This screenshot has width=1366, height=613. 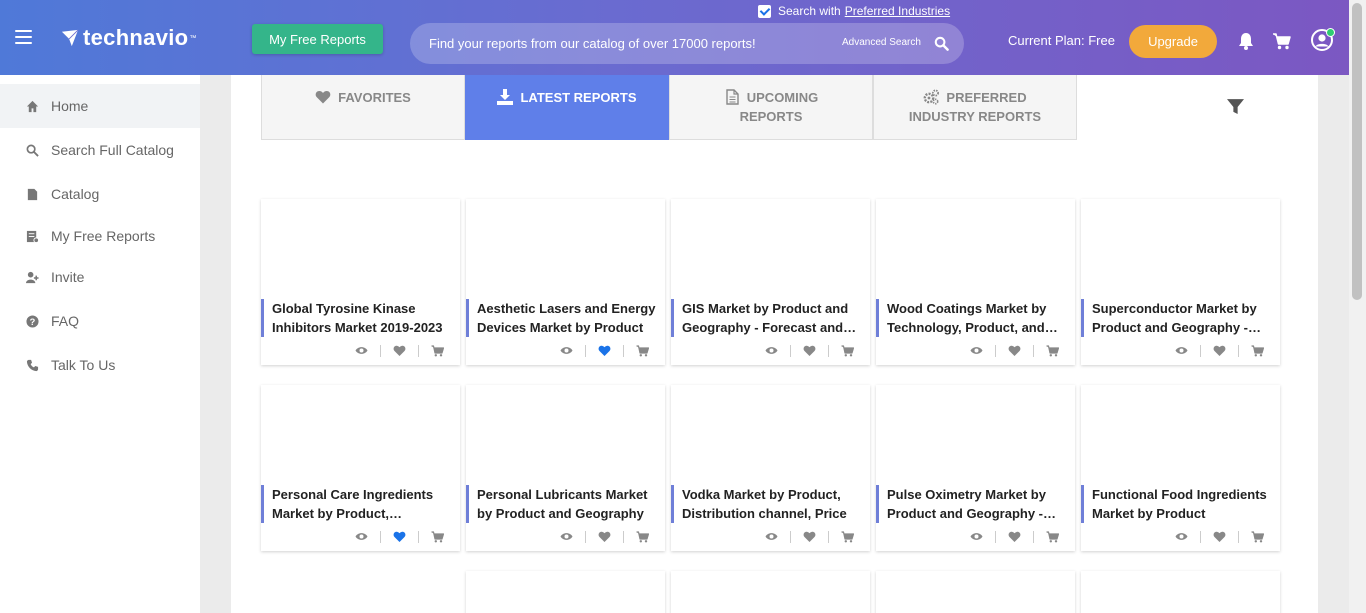 I want to click on sidebar-item-label: Catalog, so click(x=75, y=194).